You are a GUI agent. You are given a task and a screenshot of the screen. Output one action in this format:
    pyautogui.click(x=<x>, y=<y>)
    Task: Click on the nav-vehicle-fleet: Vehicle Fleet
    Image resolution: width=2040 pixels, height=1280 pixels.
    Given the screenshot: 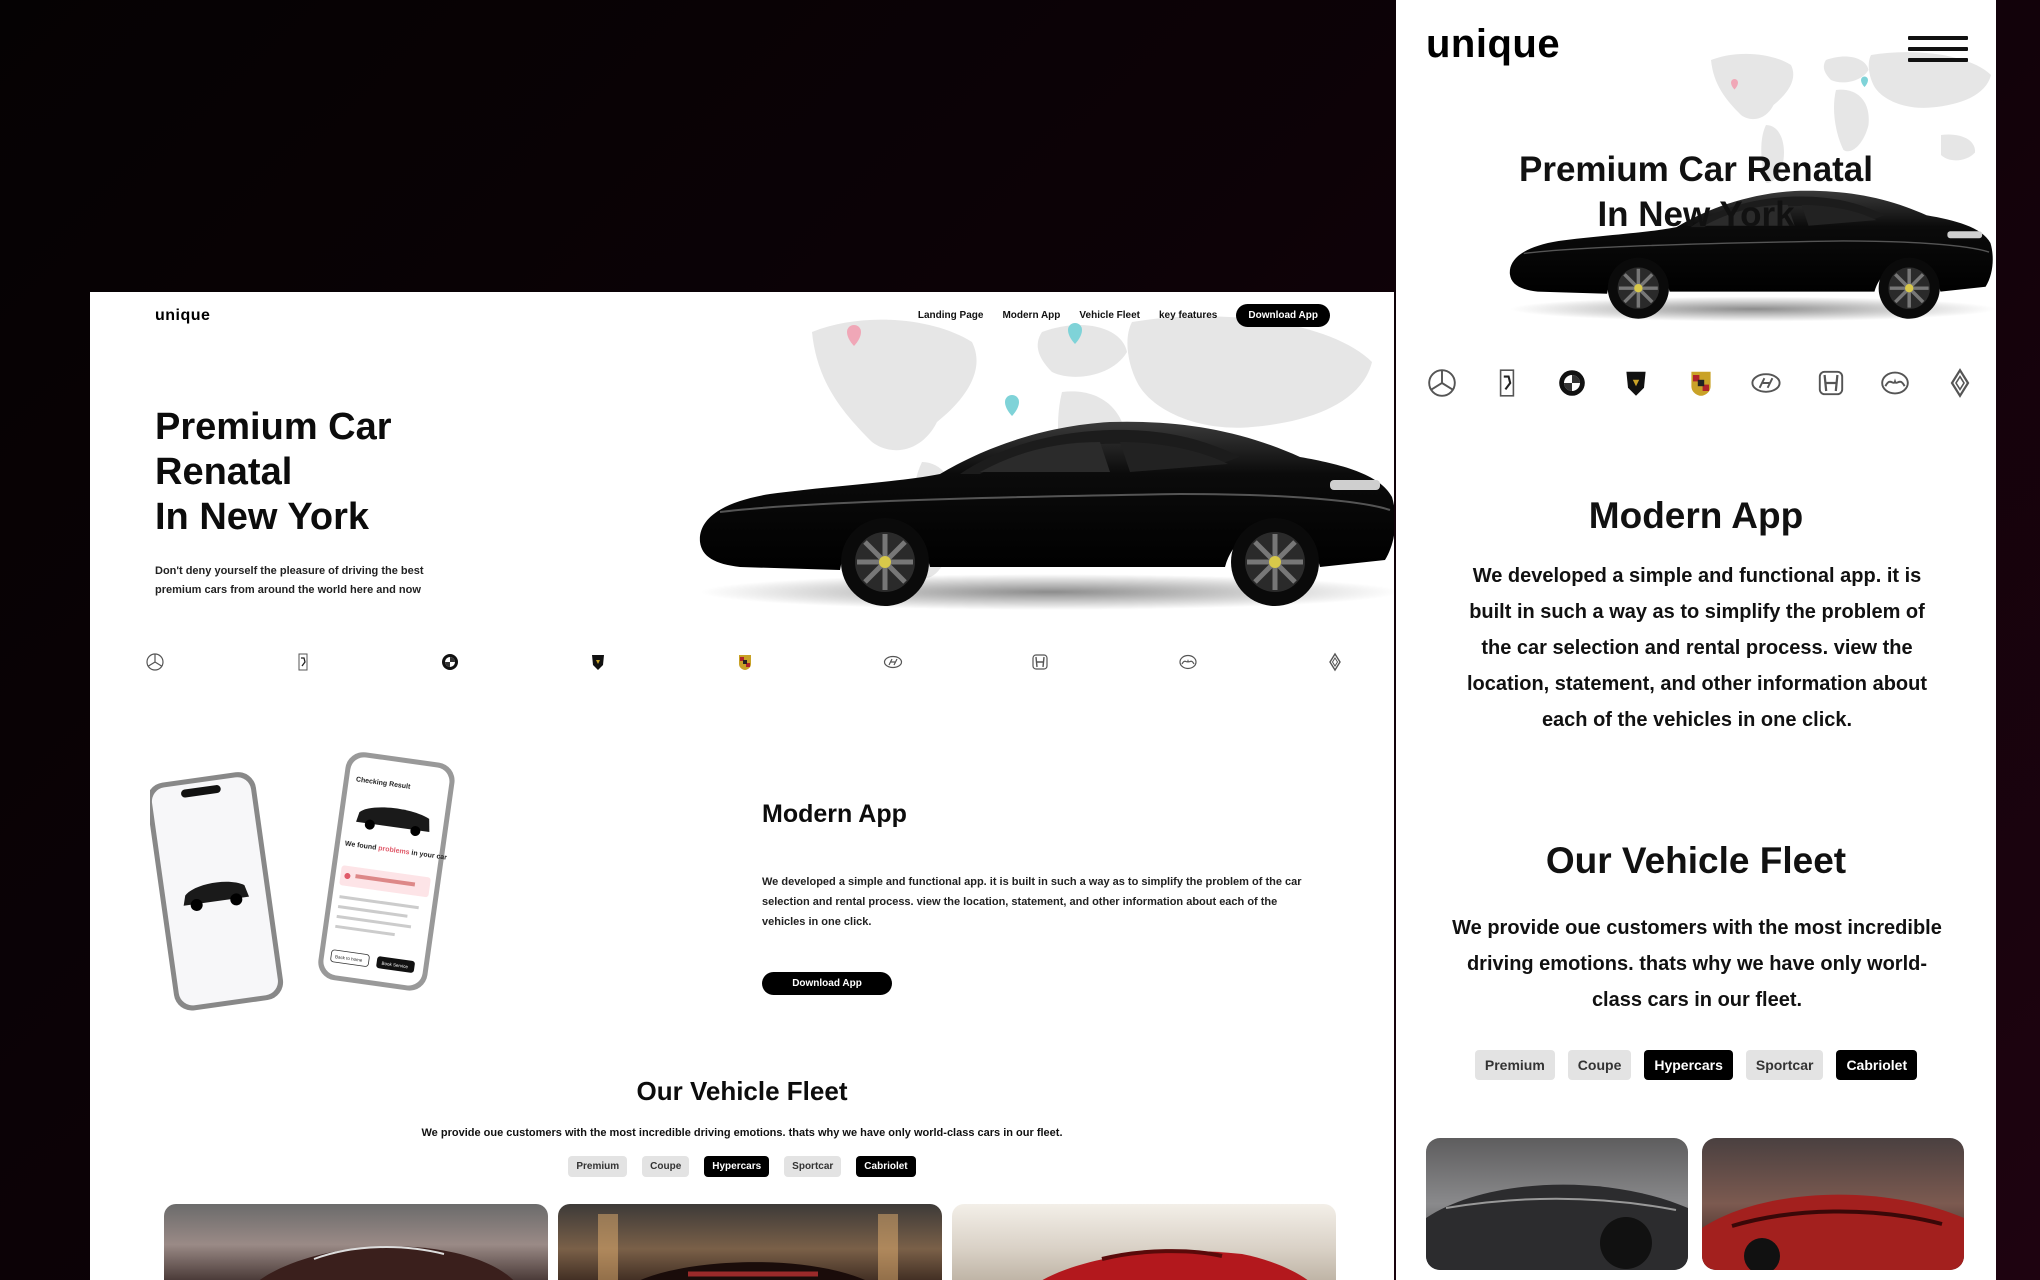 What is the action you would take?
    pyautogui.click(x=1109, y=315)
    